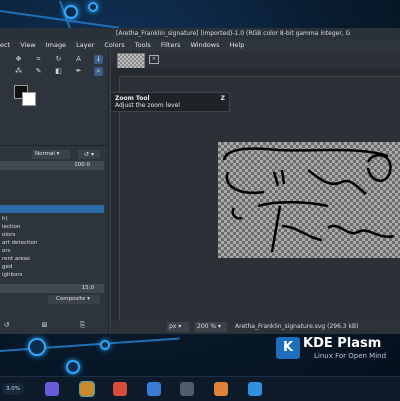  I want to click on tooltip-title: Zoom Tool, so click(132, 98).